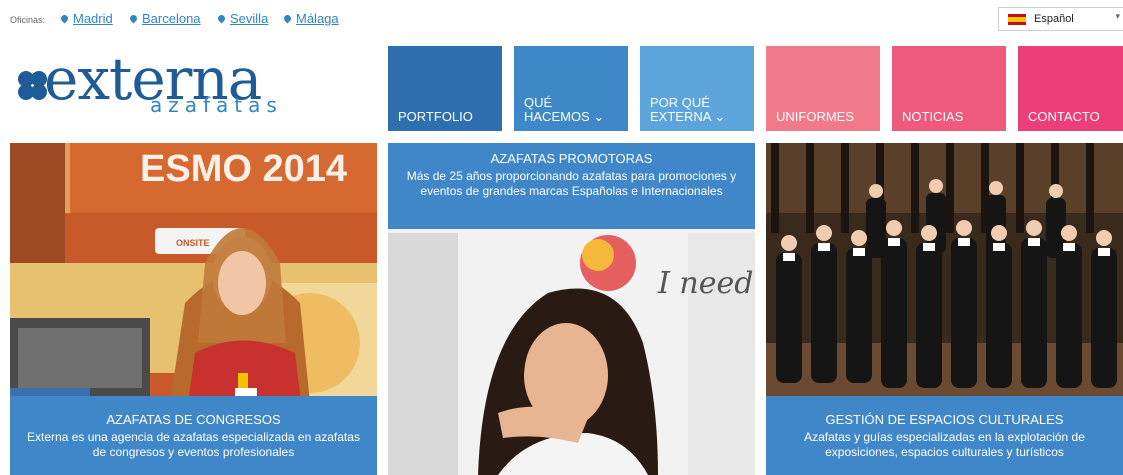 This screenshot has width=1123, height=475. Describe the element at coordinates (823, 88) in the screenshot. I see `nav-item-uniformes: UNIFORMES` at that location.